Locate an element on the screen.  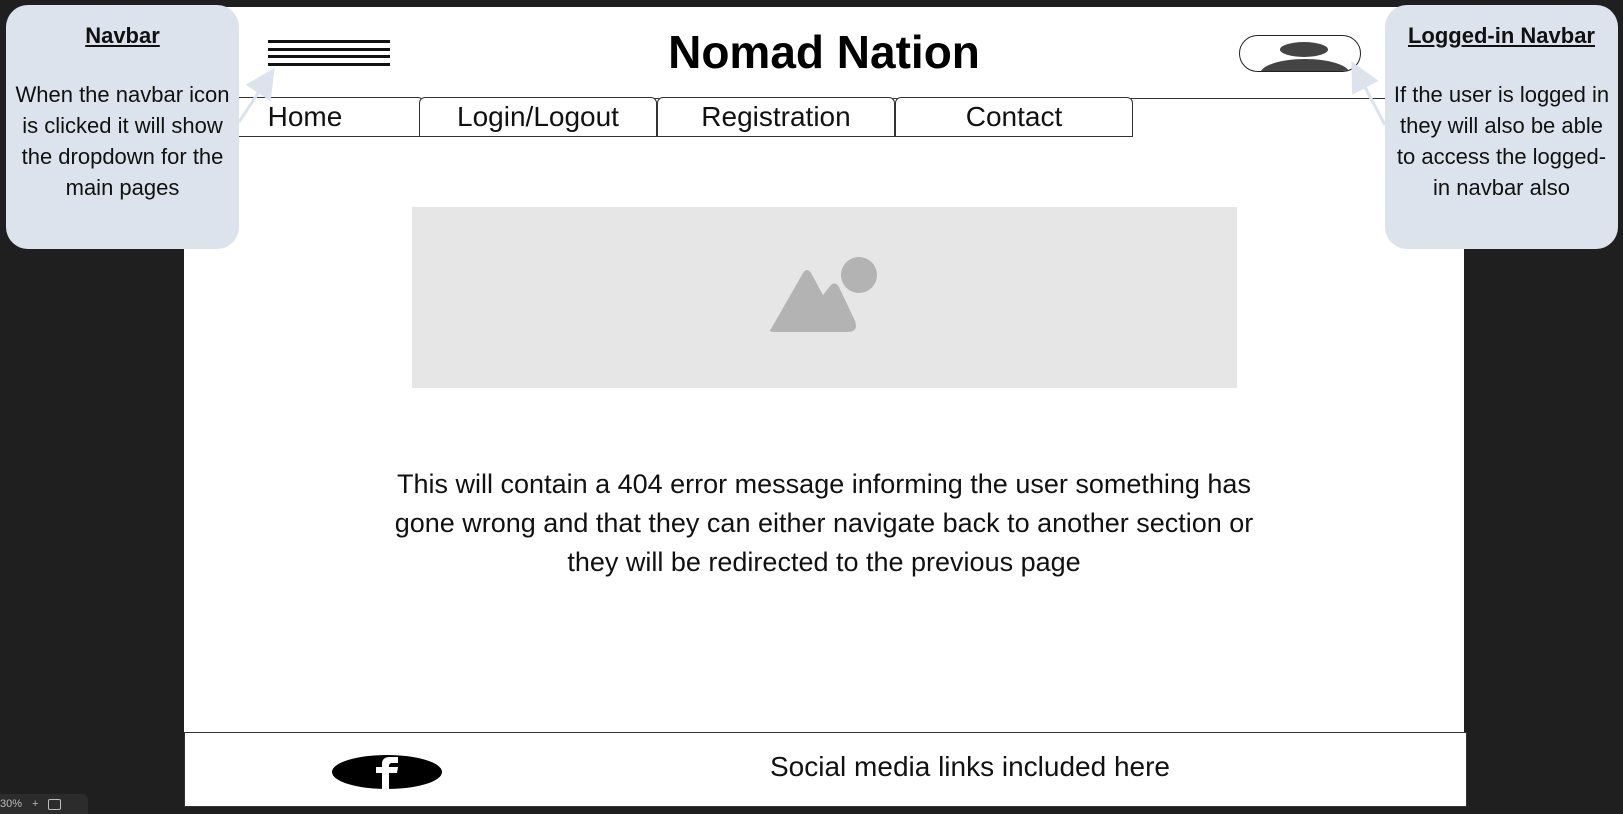
tab-contact: Contact is located at coordinates (1014, 117).